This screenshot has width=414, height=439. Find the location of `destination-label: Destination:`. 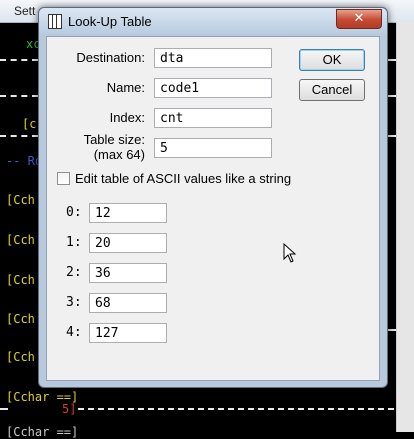

destination-label: Destination: is located at coordinates (110, 57).